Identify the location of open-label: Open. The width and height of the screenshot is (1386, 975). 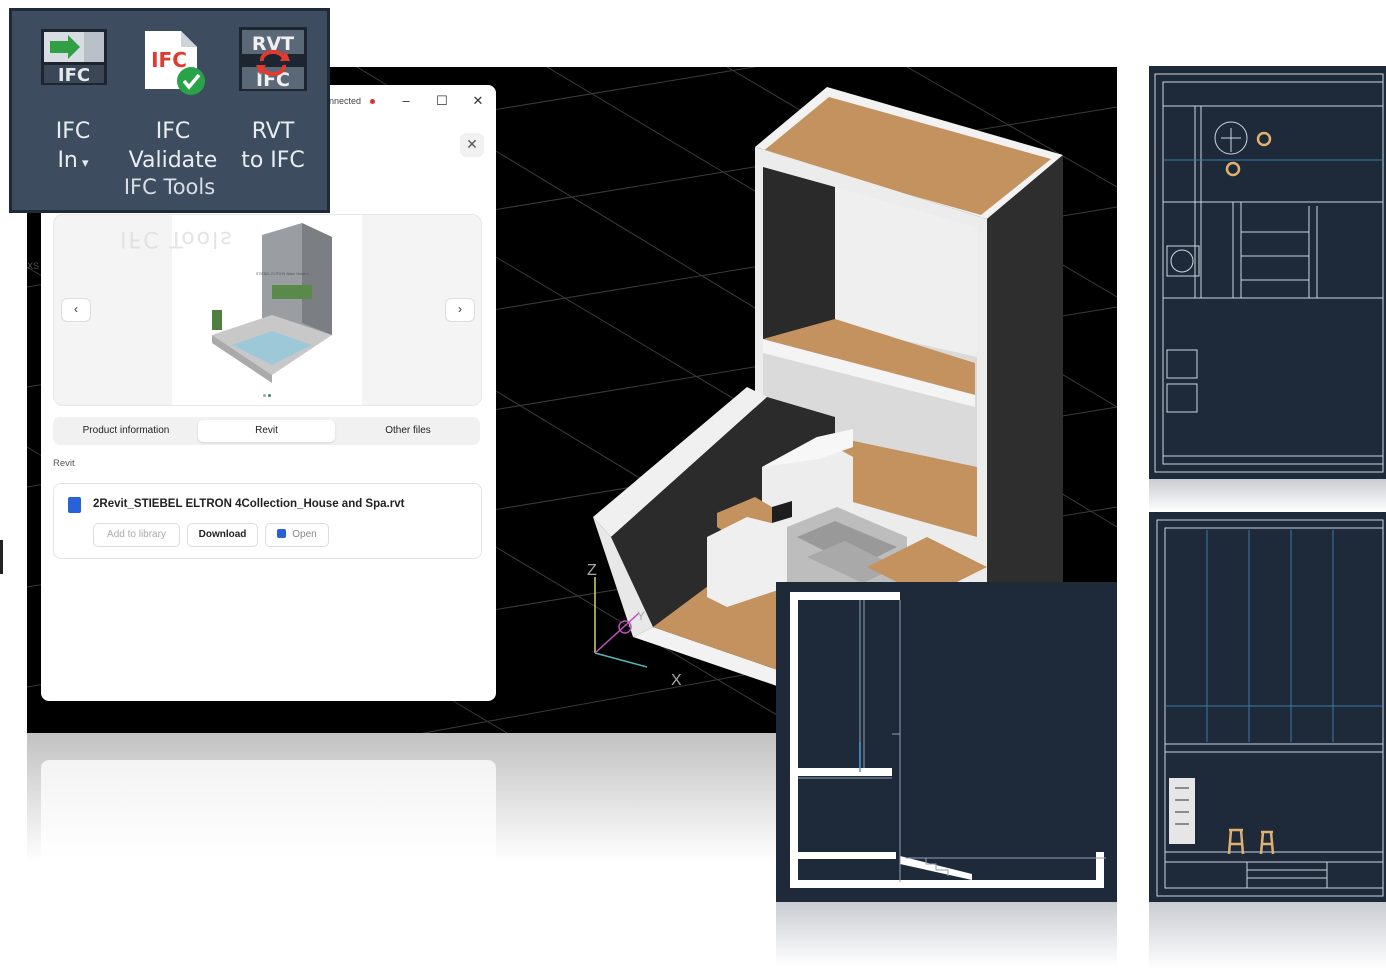
(304, 534).